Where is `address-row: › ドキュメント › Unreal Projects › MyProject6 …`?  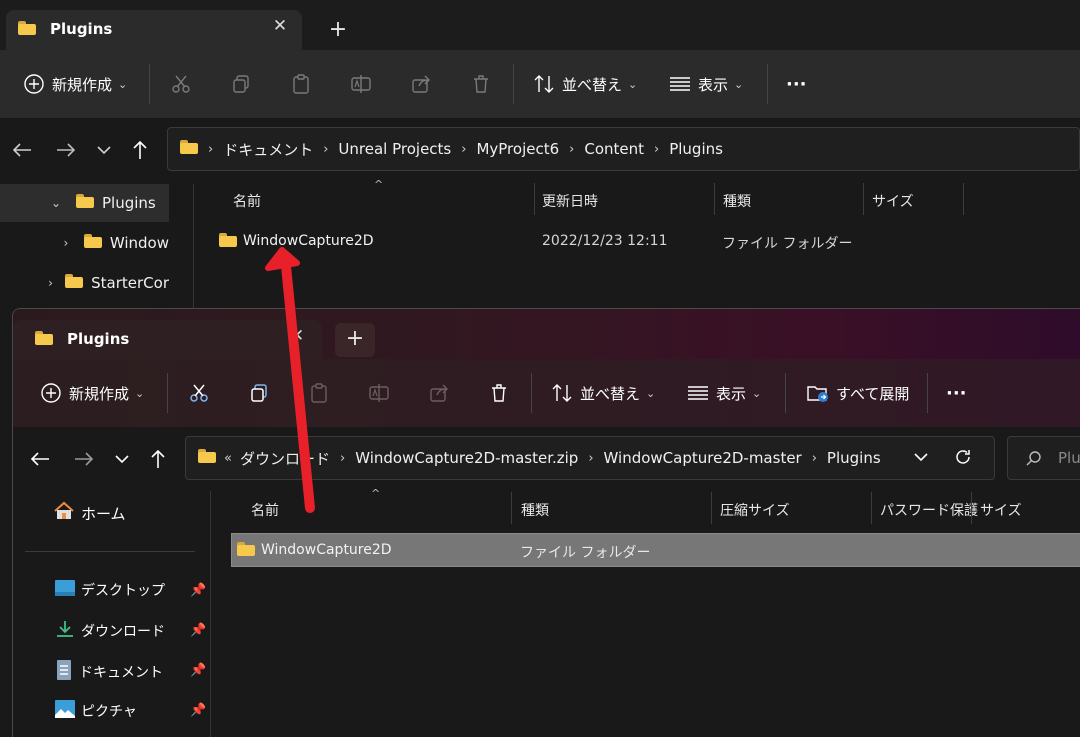
address-row: › ドキュメント › Unreal Projects › MyProject6 … is located at coordinates (540, 150).